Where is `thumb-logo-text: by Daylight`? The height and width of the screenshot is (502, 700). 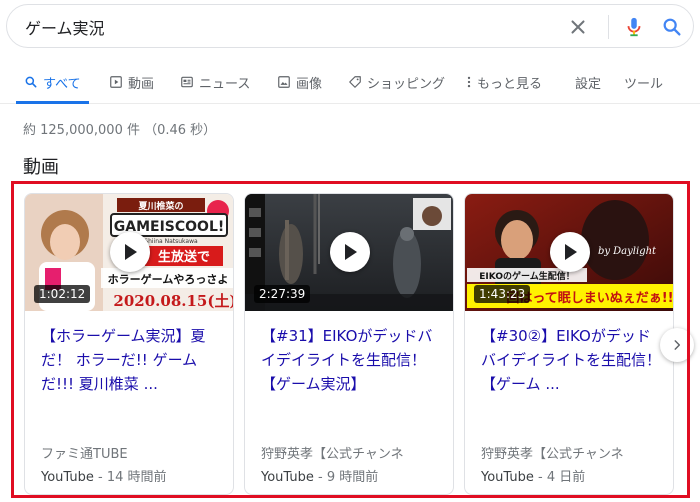
thumb-logo-text: by Daylight is located at coordinates (627, 251).